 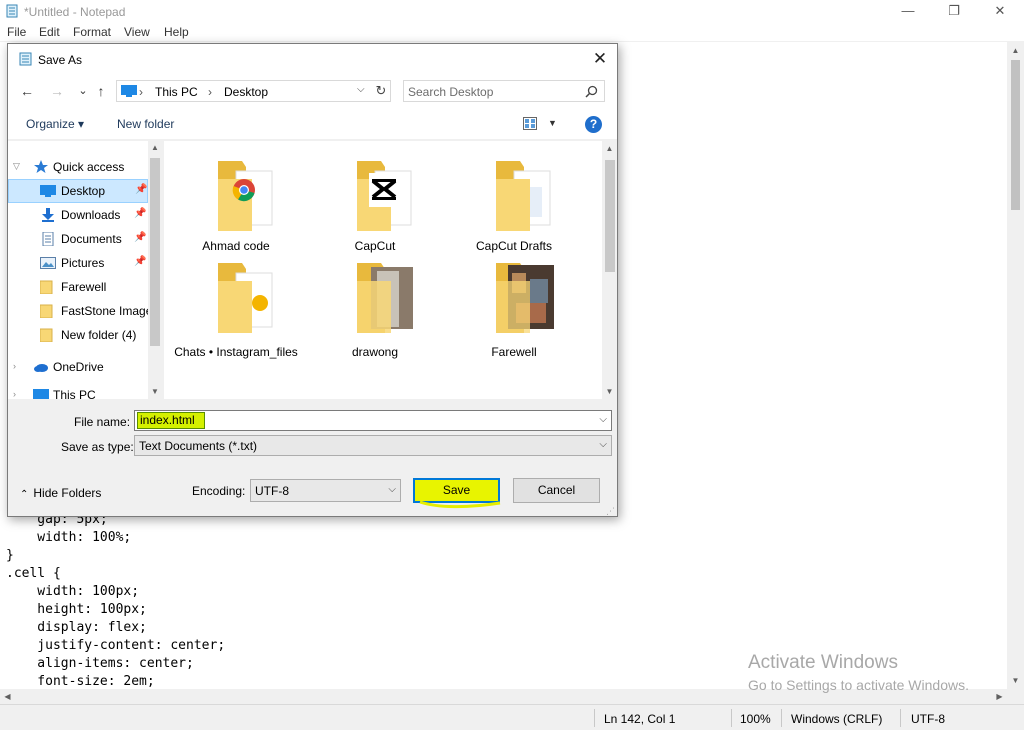 What do you see at coordinates (78, 167) in the screenshot?
I see `nav-item-quick-access: ▽ Quick access` at bounding box center [78, 167].